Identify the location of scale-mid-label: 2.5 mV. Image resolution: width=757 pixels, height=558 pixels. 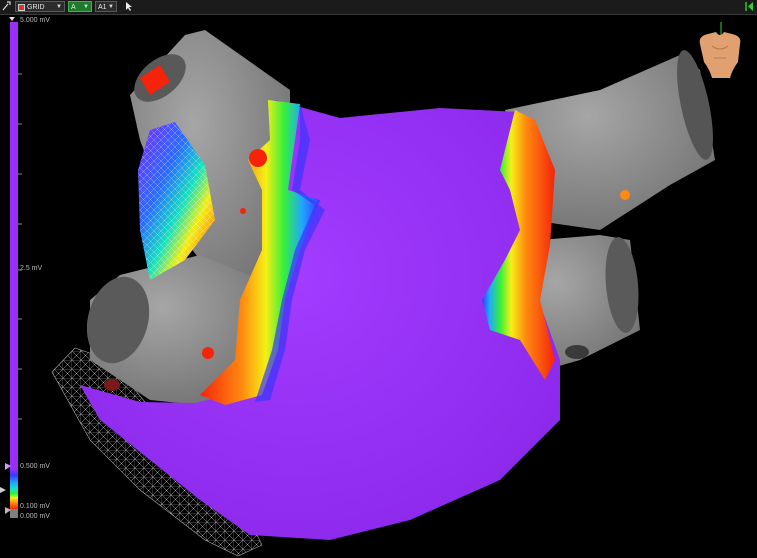
(31, 268).